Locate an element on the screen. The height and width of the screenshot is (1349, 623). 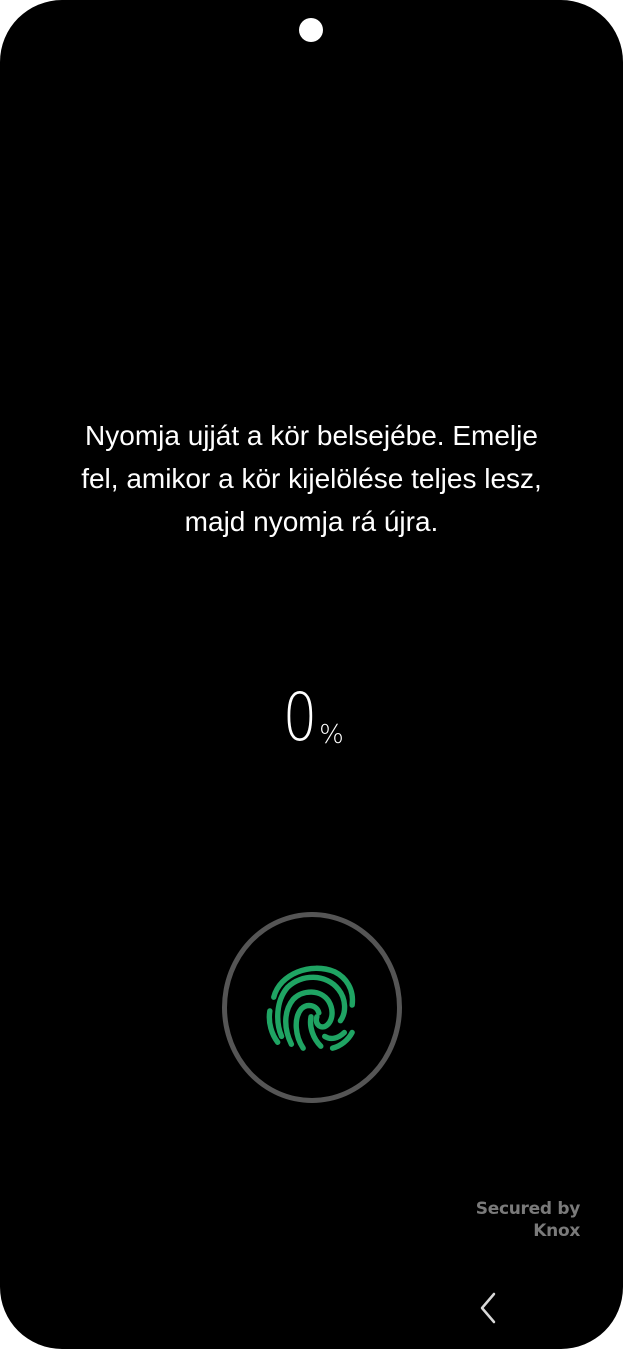
secured-by-knox-label: Secured by Knox is located at coordinates (528, 1220).